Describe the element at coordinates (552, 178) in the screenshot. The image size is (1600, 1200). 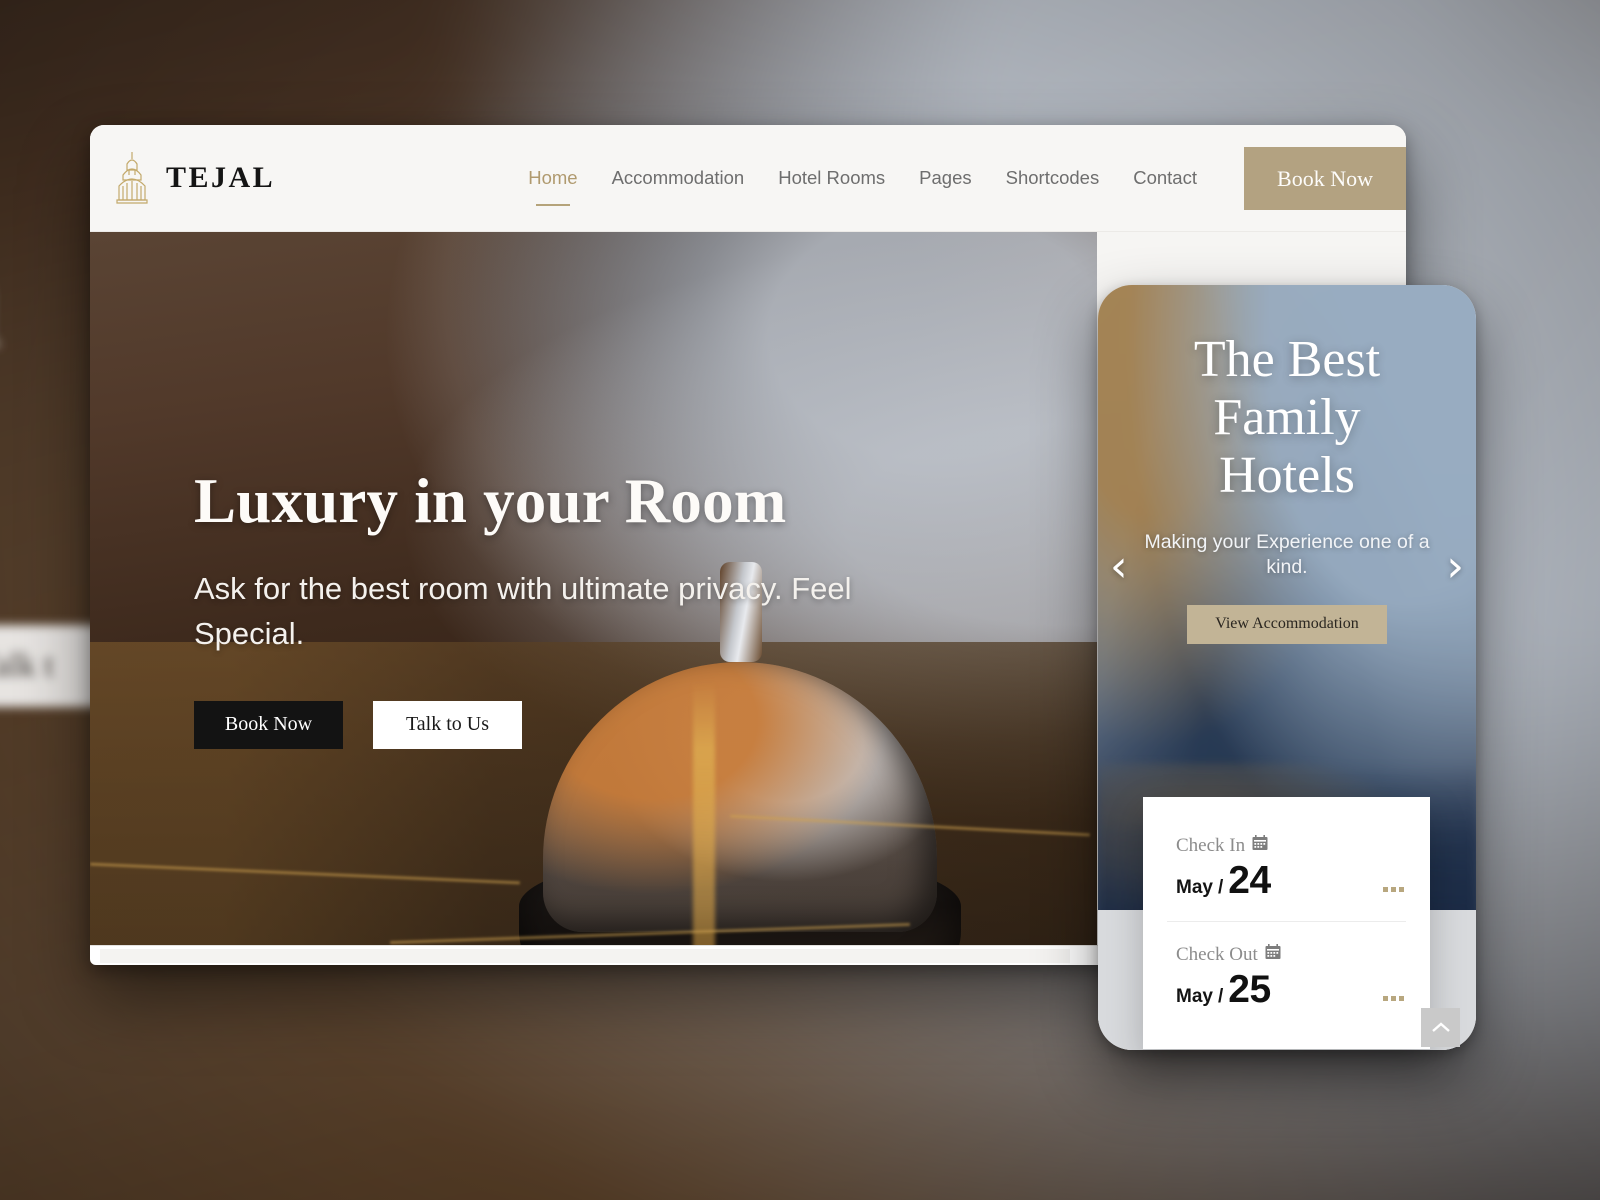
I see `nav-item-home: Home` at that location.